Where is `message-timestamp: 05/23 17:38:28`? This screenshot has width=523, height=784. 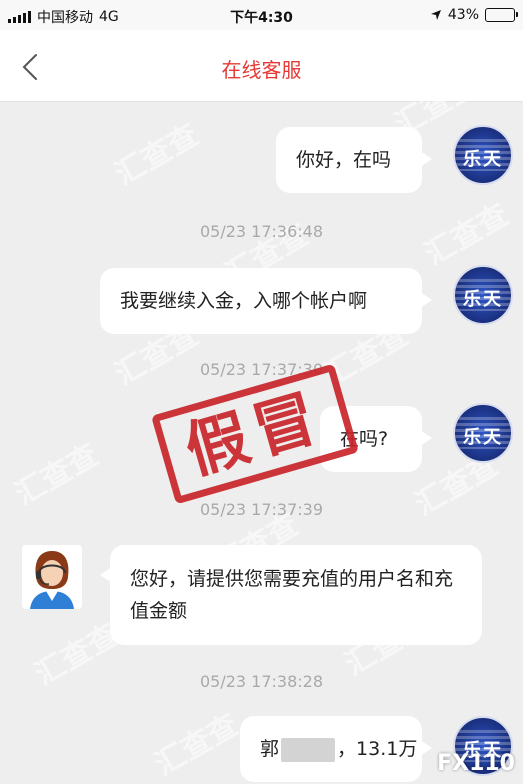 message-timestamp: 05/23 17:38:28 is located at coordinates (261, 681).